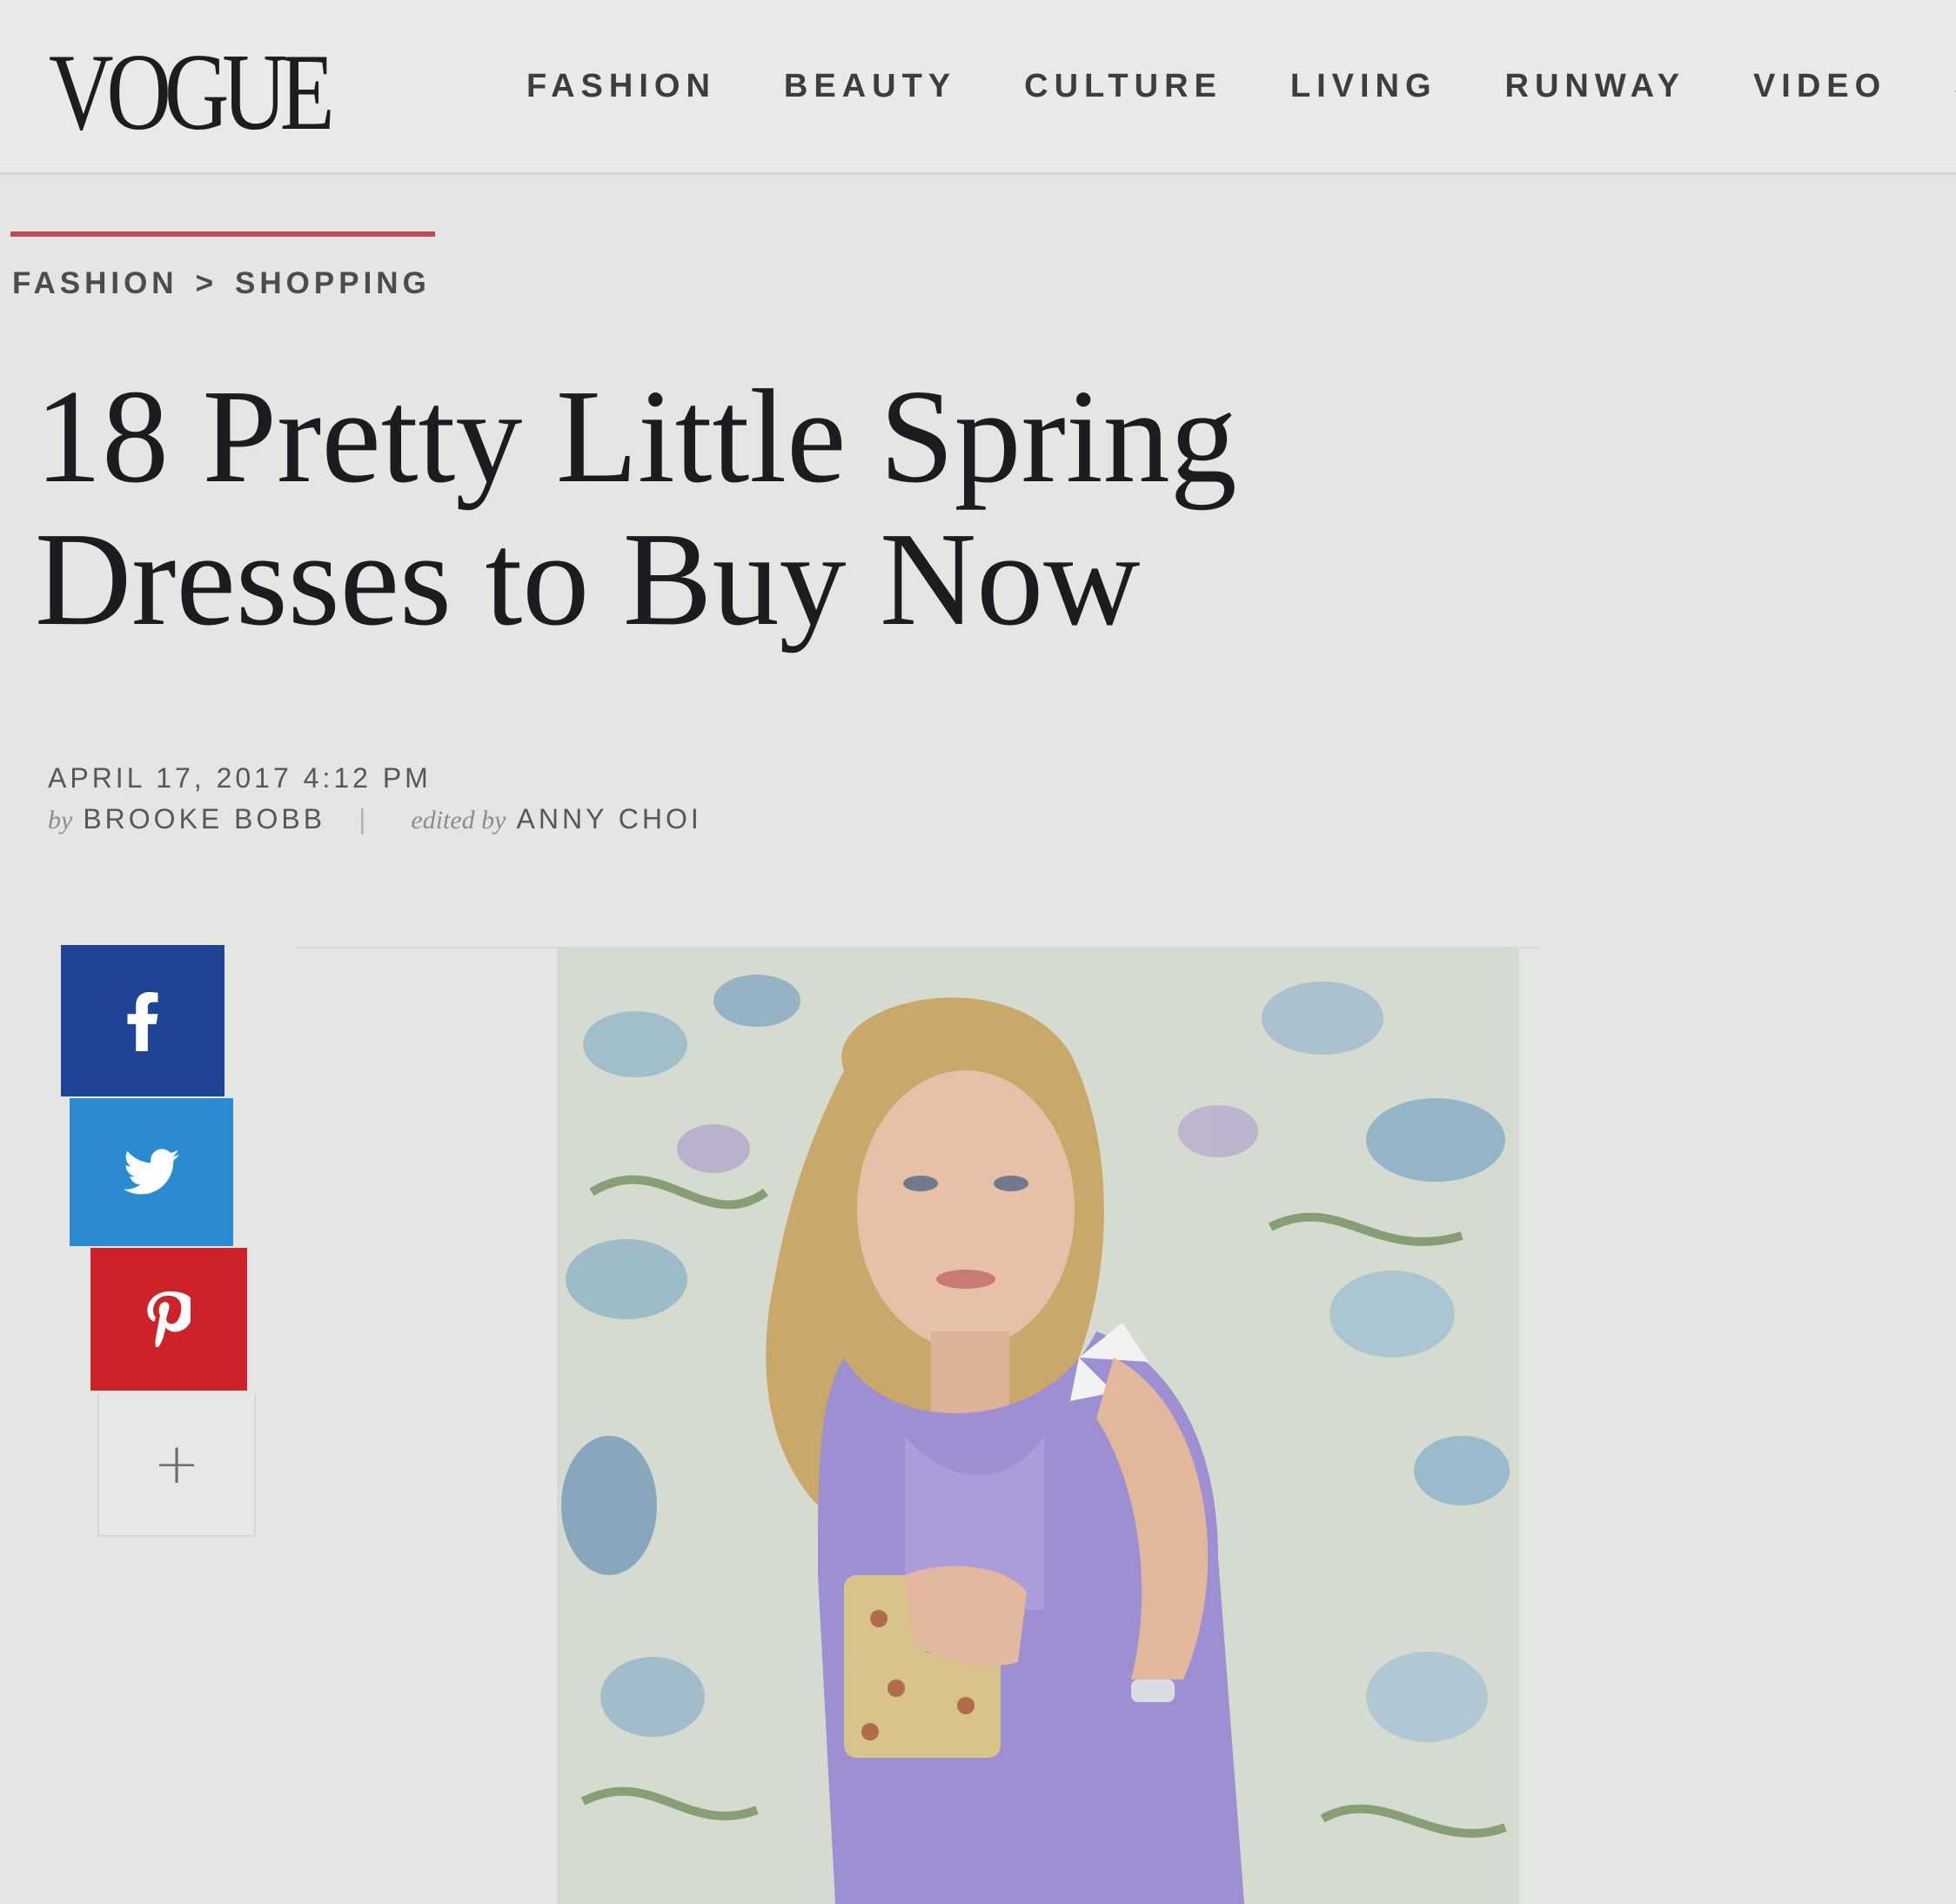 The width and height of the screenshot is (1956, 1904). I want to click on vogue-logo: VOGUE, so click(192, 93).